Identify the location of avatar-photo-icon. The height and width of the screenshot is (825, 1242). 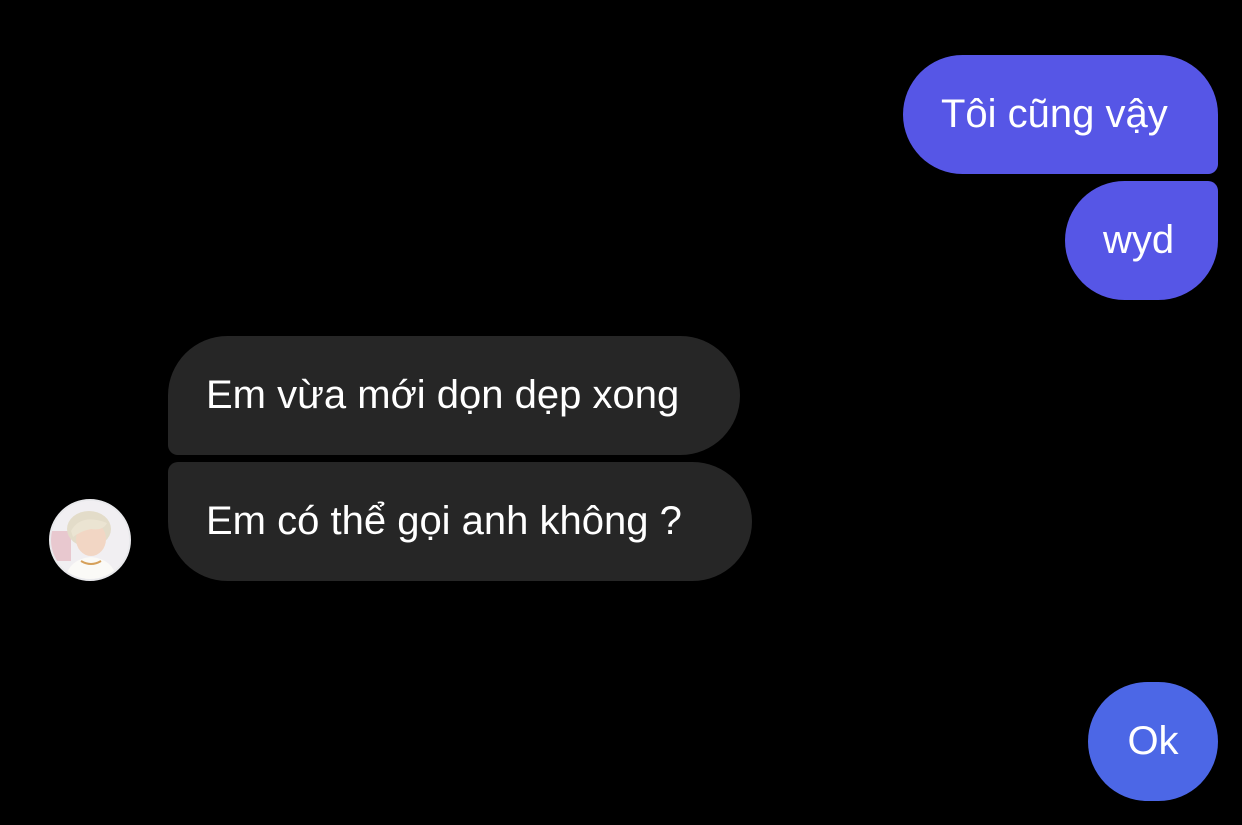
(90, 540).